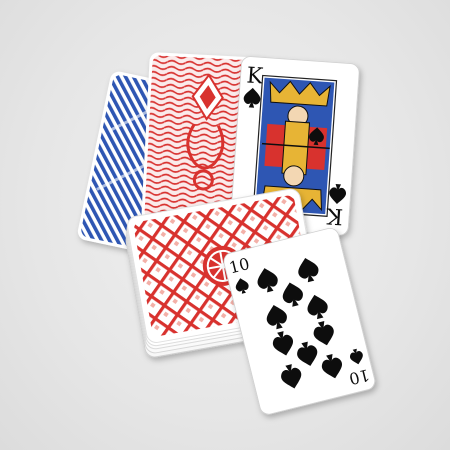 This screenshot has height=450, width=450. I want to click on king-rank-bottom: K, so click(334, 215).